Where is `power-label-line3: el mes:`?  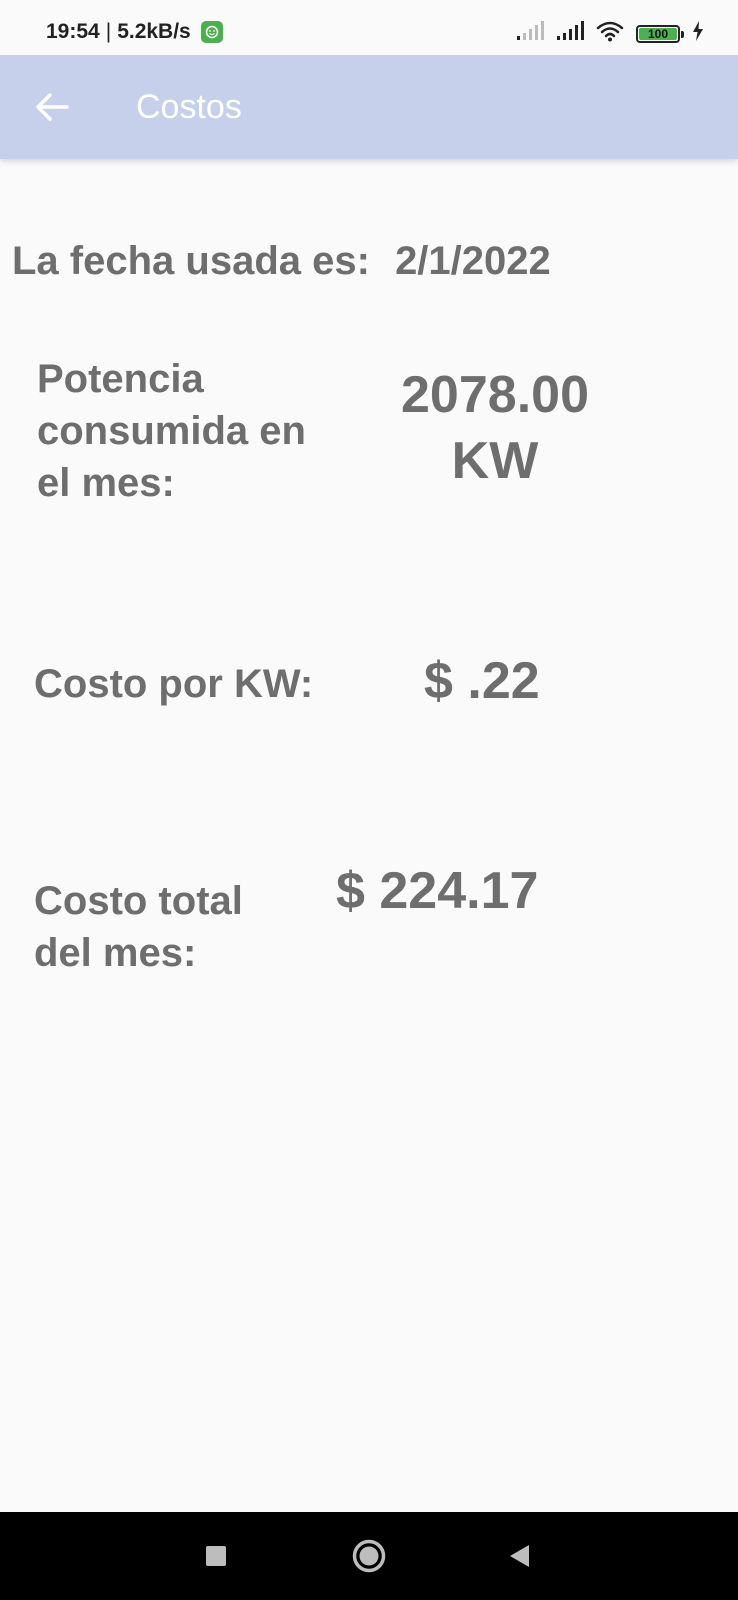
power-label-line3: el mes: is located at coordinates (106, 483).